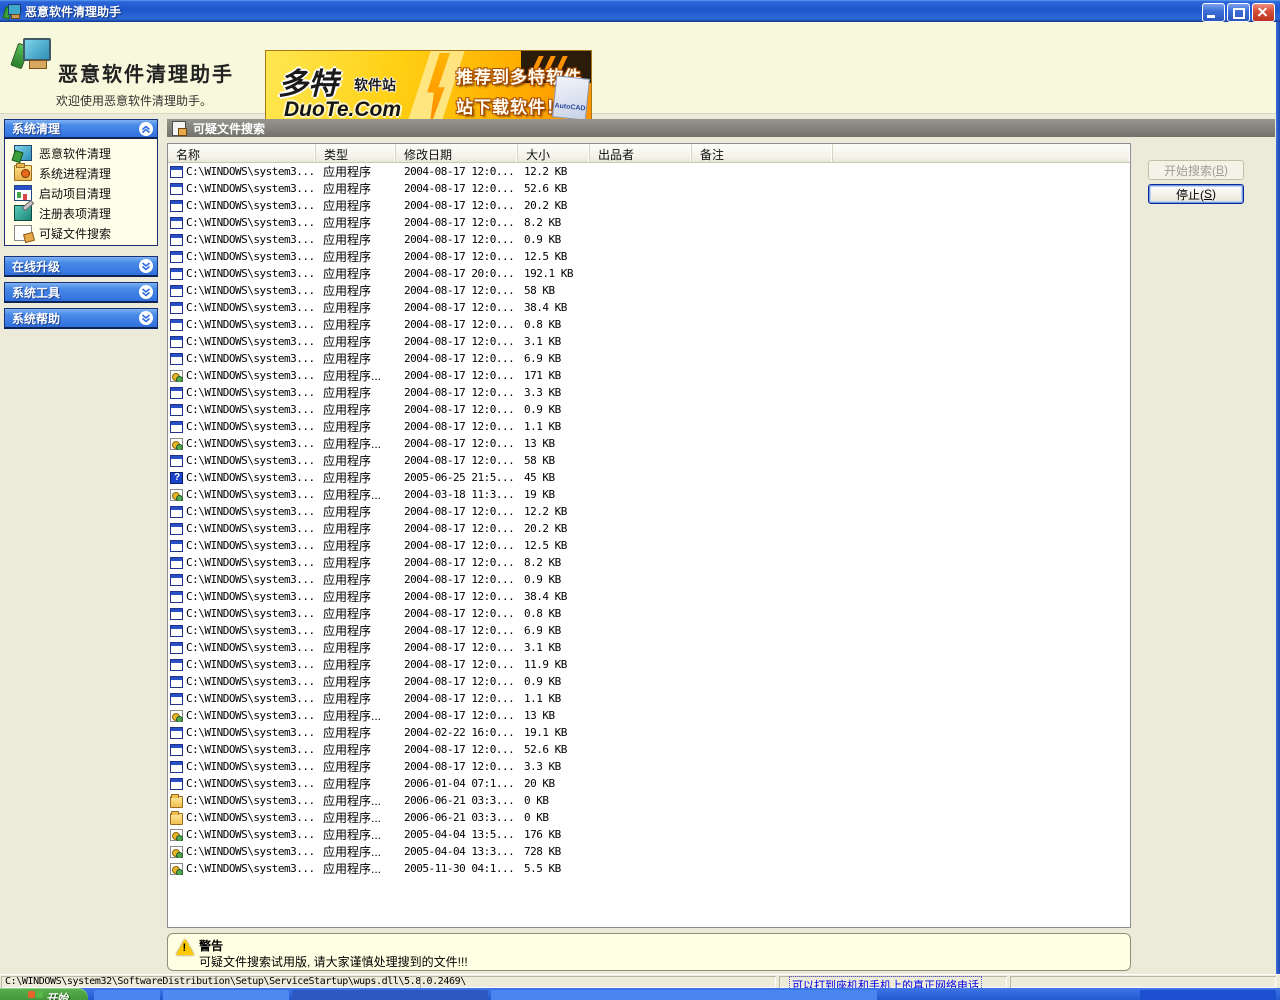  I want to click on stop-button: 停止(S), so click(1196, 194).